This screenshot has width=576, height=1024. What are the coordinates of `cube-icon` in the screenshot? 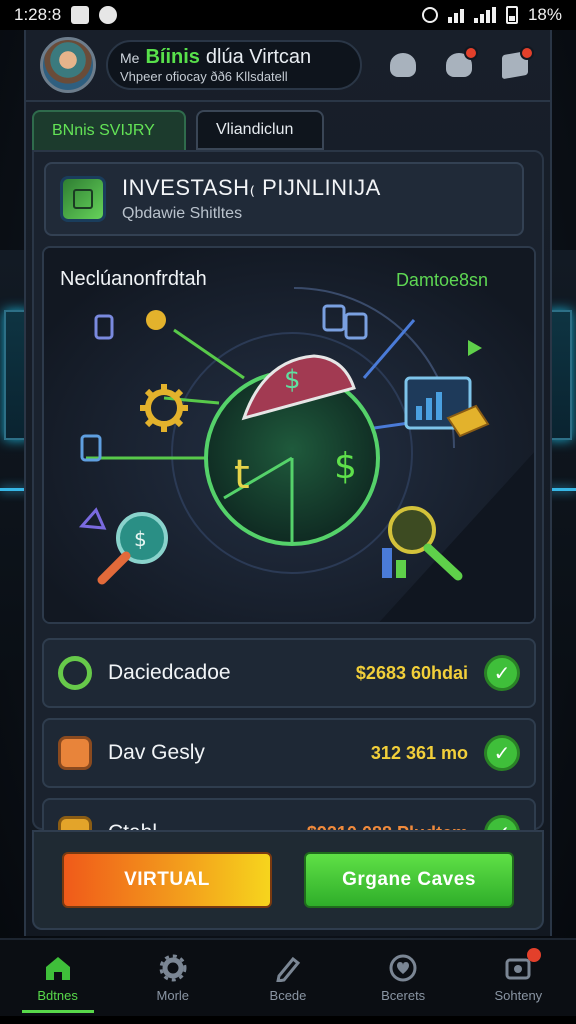 It's located at (83, 199).